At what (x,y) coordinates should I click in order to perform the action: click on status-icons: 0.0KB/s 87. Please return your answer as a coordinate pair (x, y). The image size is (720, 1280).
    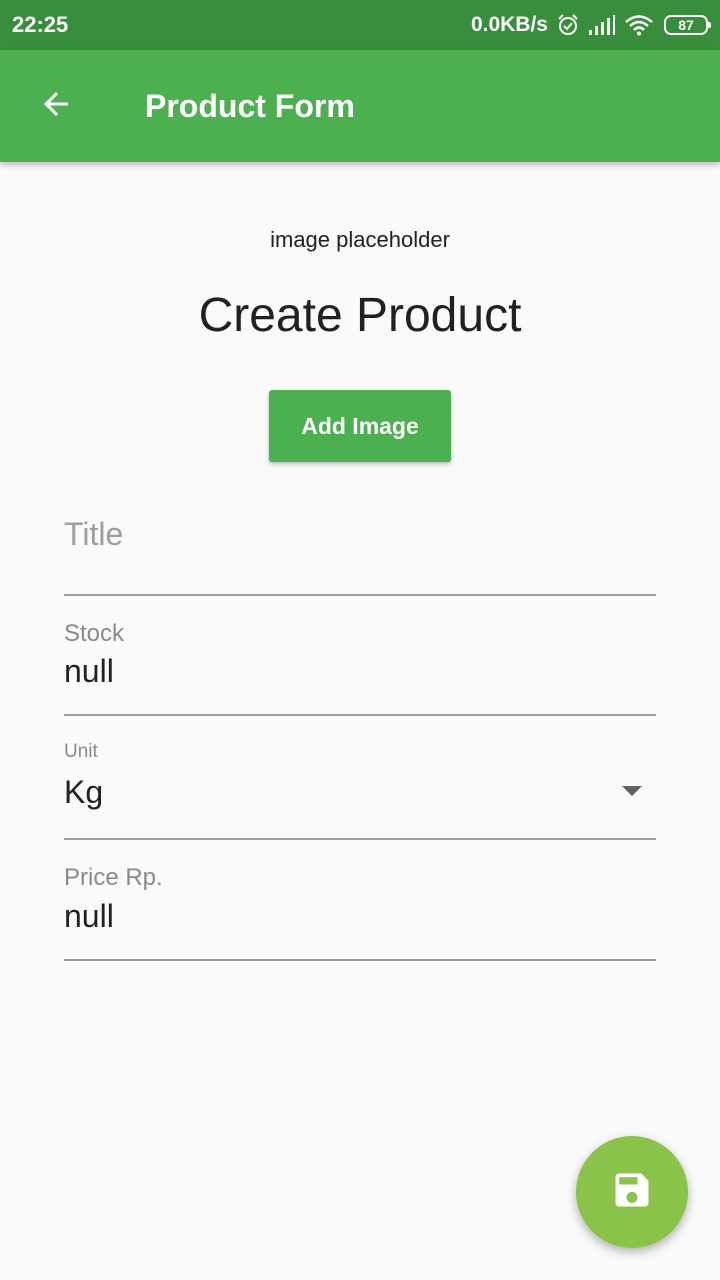
    Looking at the image, I should click on (590, 25).